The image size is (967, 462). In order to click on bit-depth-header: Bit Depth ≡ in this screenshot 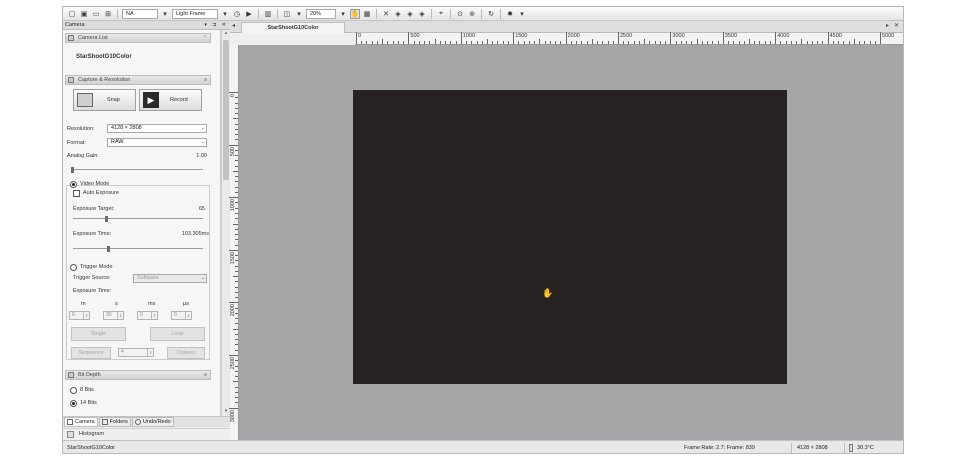, I will do `click(138, 375)`.